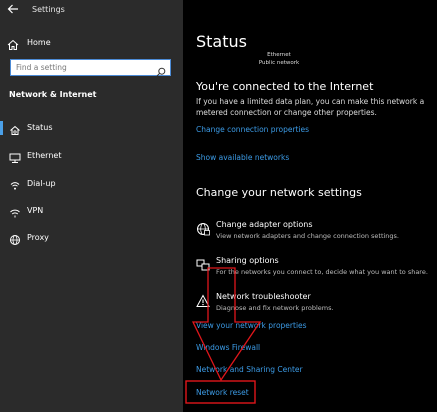 The image size is (437, 412). What do you see at coordinates (263, 296) in the screenshot?
I see `option-title: Network troubleshooter` at bounding box center [263, 296].